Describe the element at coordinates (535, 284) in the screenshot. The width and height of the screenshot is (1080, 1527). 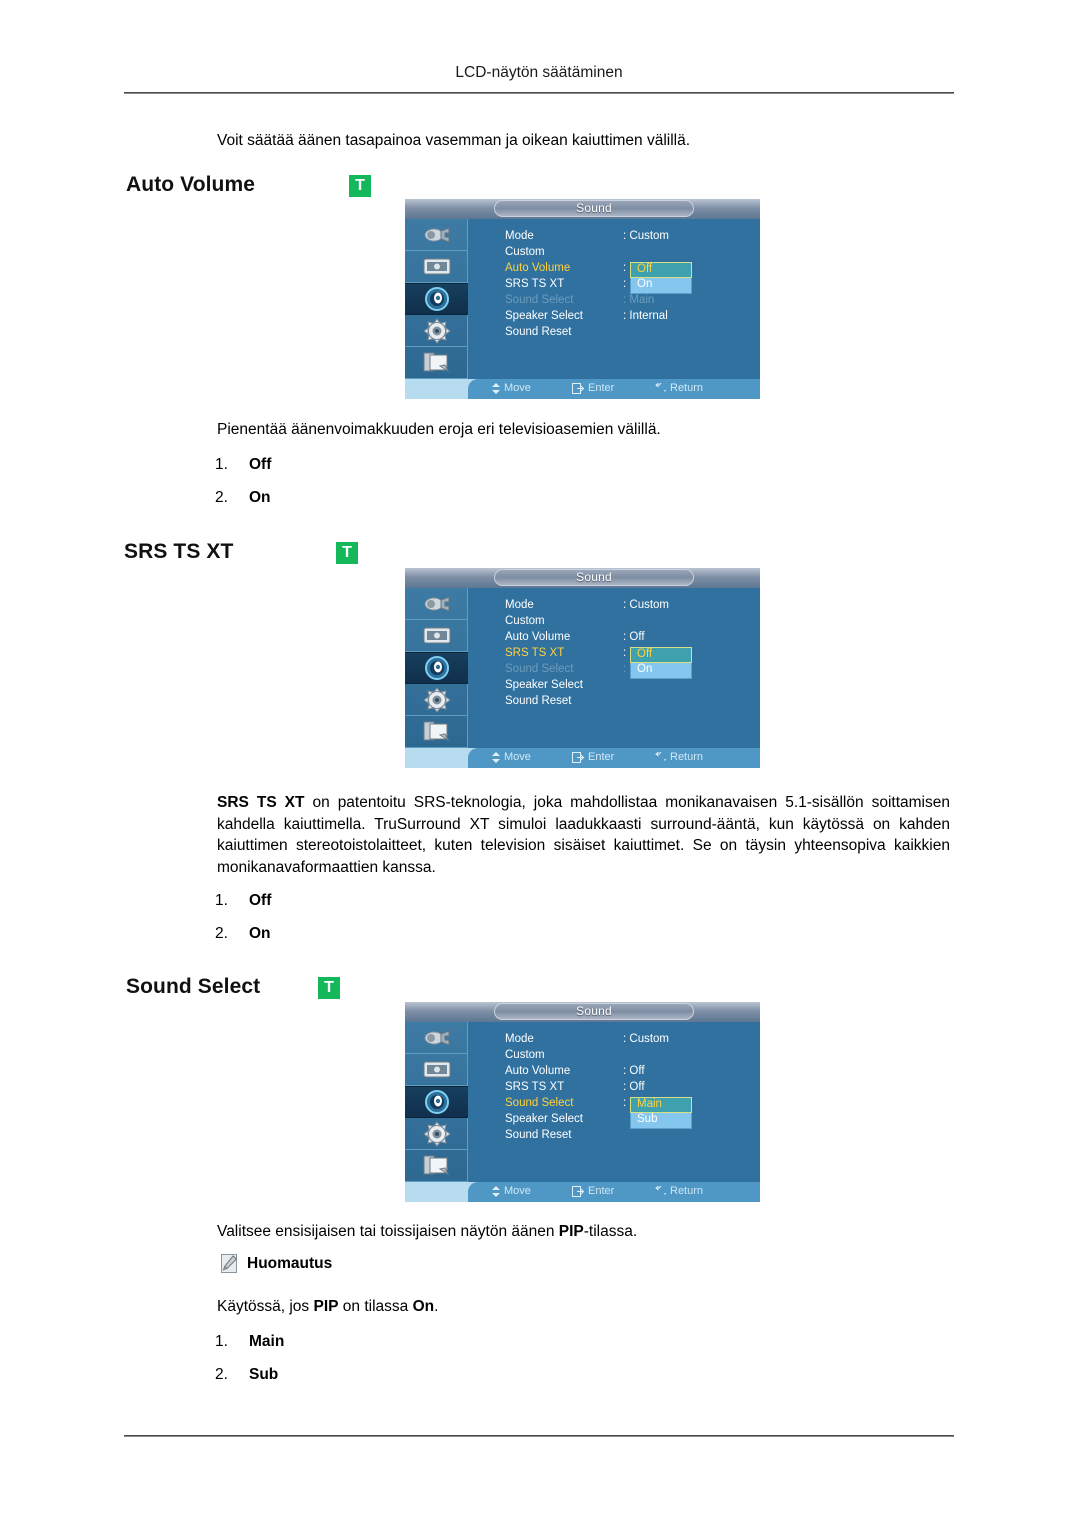
I see `osd-row-label: SRS TS XT` at that location.